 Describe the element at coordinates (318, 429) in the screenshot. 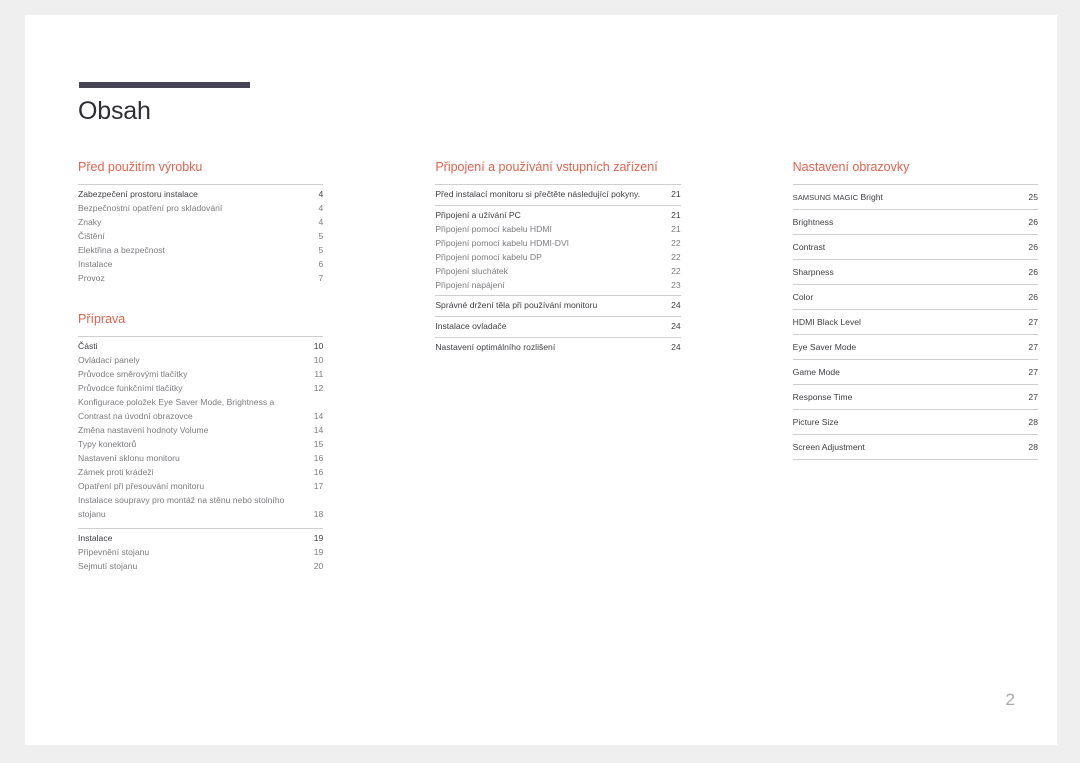

I see `toc-entry-page: 14` at that location.